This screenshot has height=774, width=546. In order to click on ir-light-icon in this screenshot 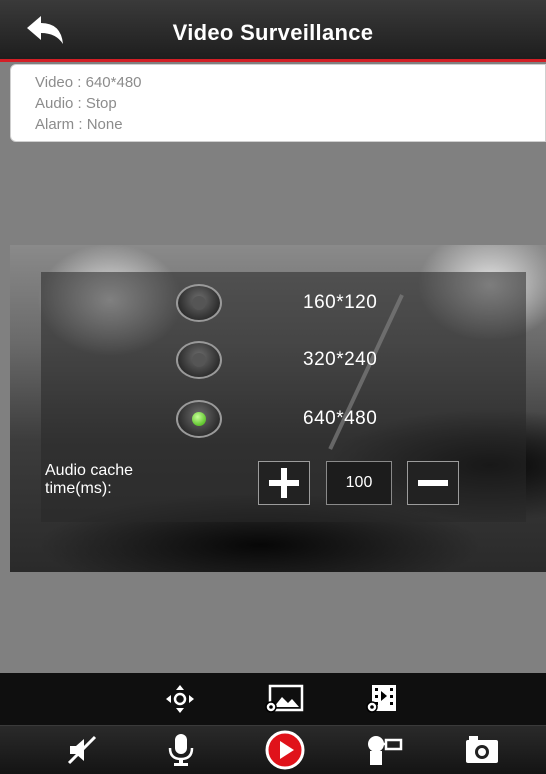, I will do `click(385, 750)`.